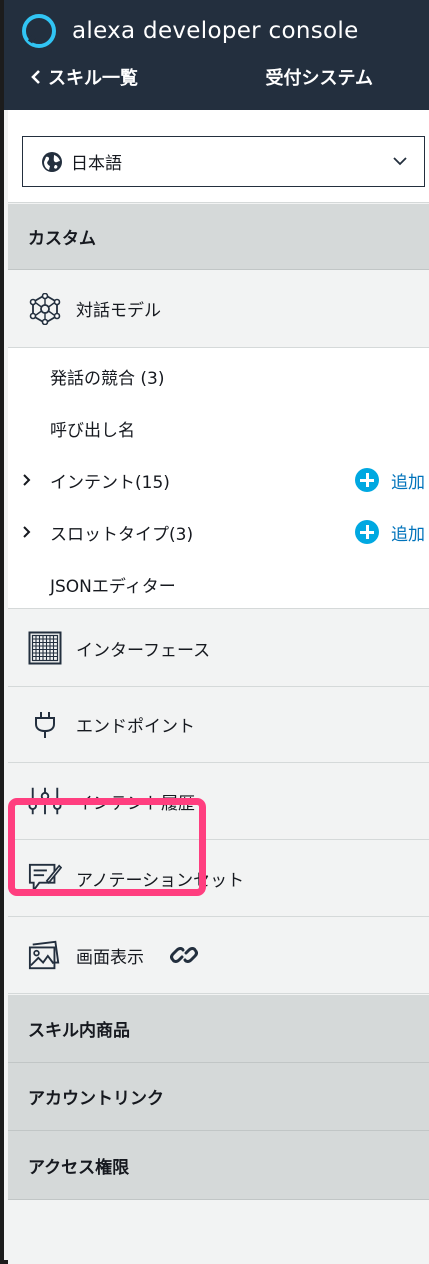 Image resolution: width=429 pixels, height=1264 pixels. What do you see at coordinates (223, 161) in the screenshot?
I see `language-select: 日本語` at bounding box center [223, 161].